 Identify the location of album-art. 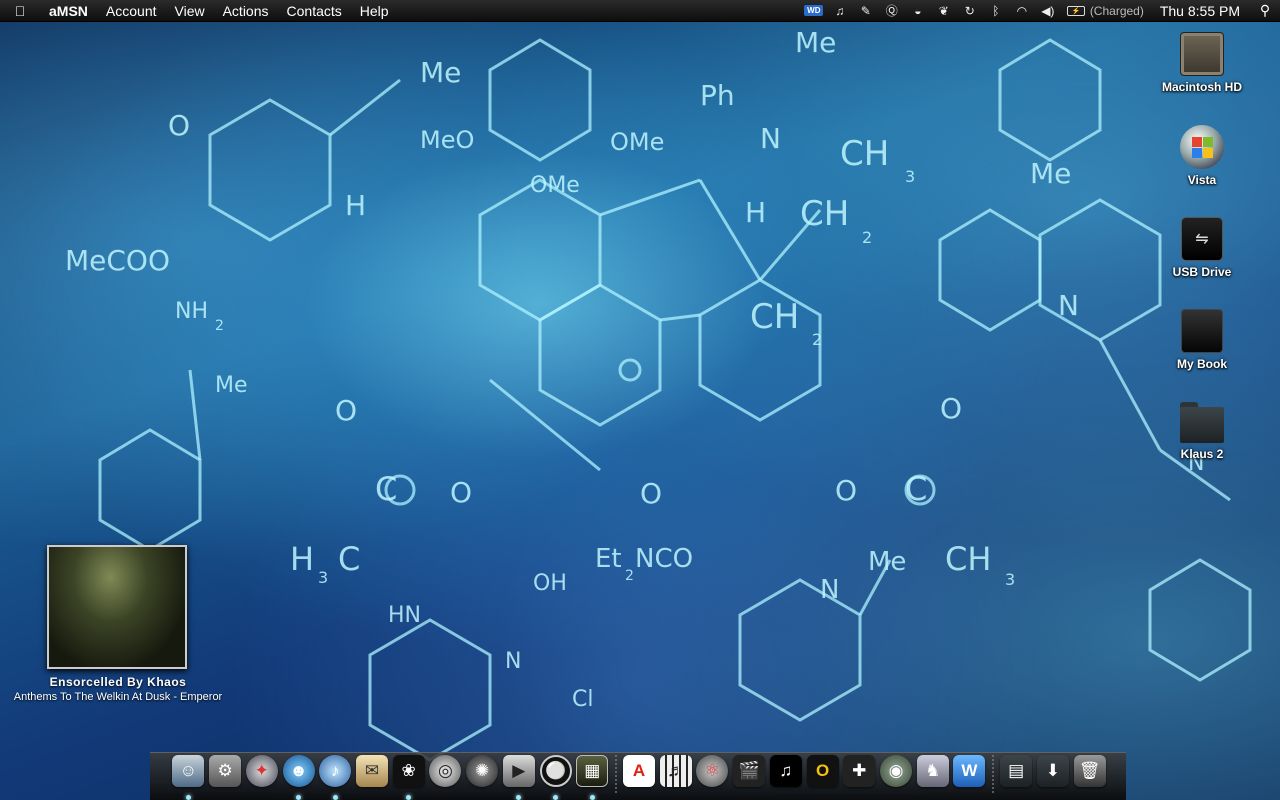
(117, 607).